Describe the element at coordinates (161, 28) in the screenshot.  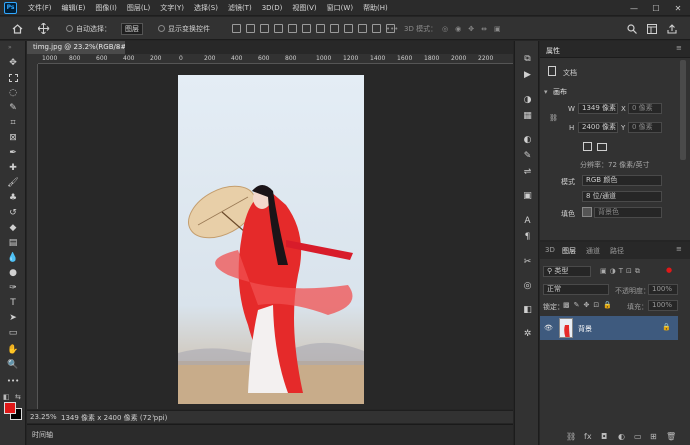
I see `show-transform-check-icon` at that location.